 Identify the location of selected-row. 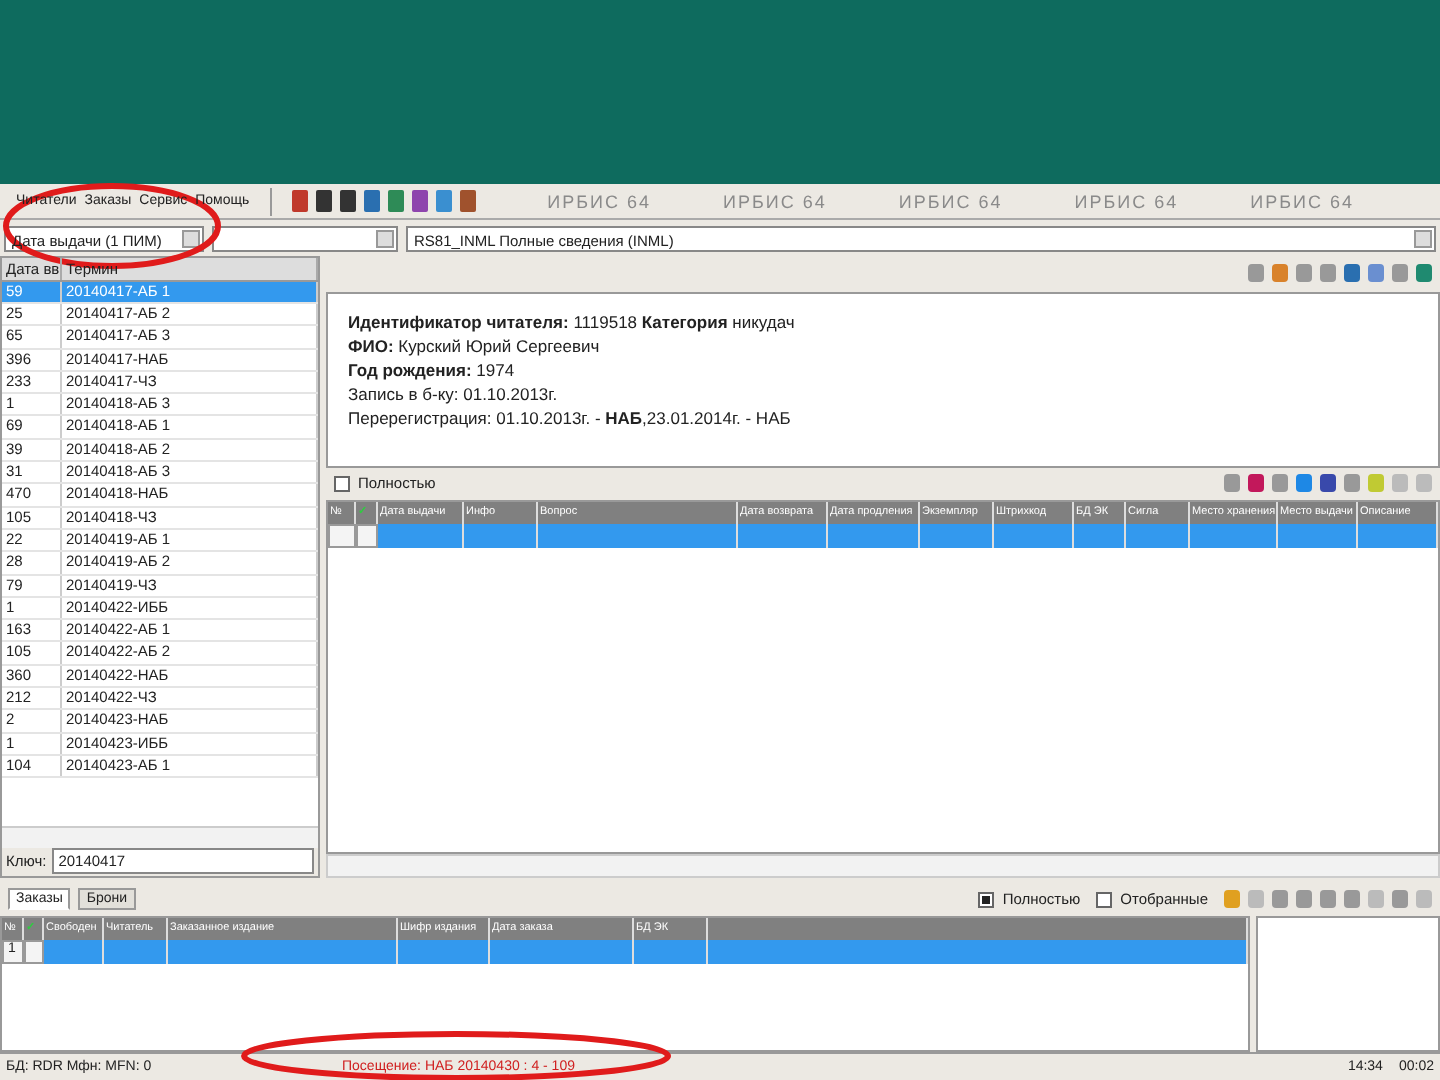
(883, 535).